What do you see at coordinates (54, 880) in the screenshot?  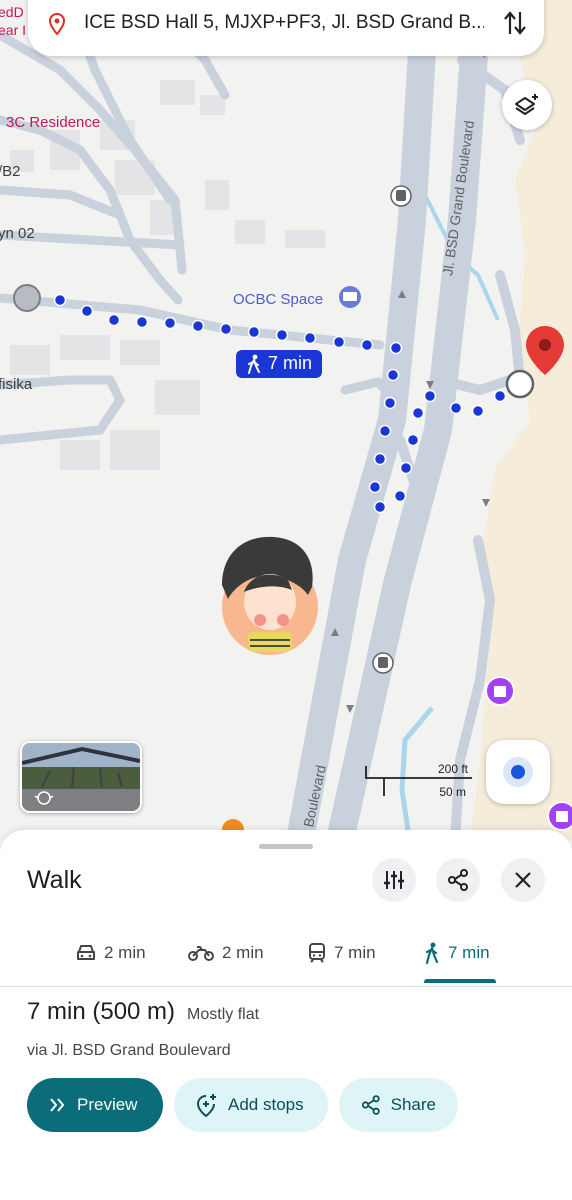 I see `sheet-title: Walk` at bounding box center [54, 880].